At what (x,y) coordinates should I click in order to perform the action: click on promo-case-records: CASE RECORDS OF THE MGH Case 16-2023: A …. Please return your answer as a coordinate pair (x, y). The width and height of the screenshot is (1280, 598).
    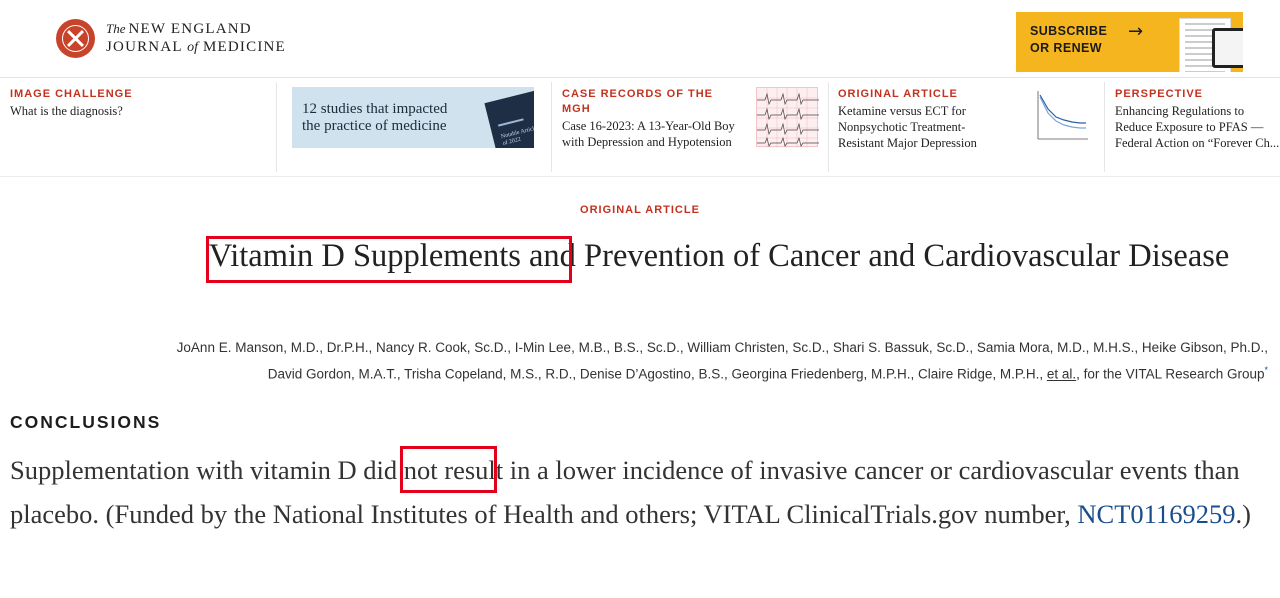
    Looking at the image, I should click on (652, 126).